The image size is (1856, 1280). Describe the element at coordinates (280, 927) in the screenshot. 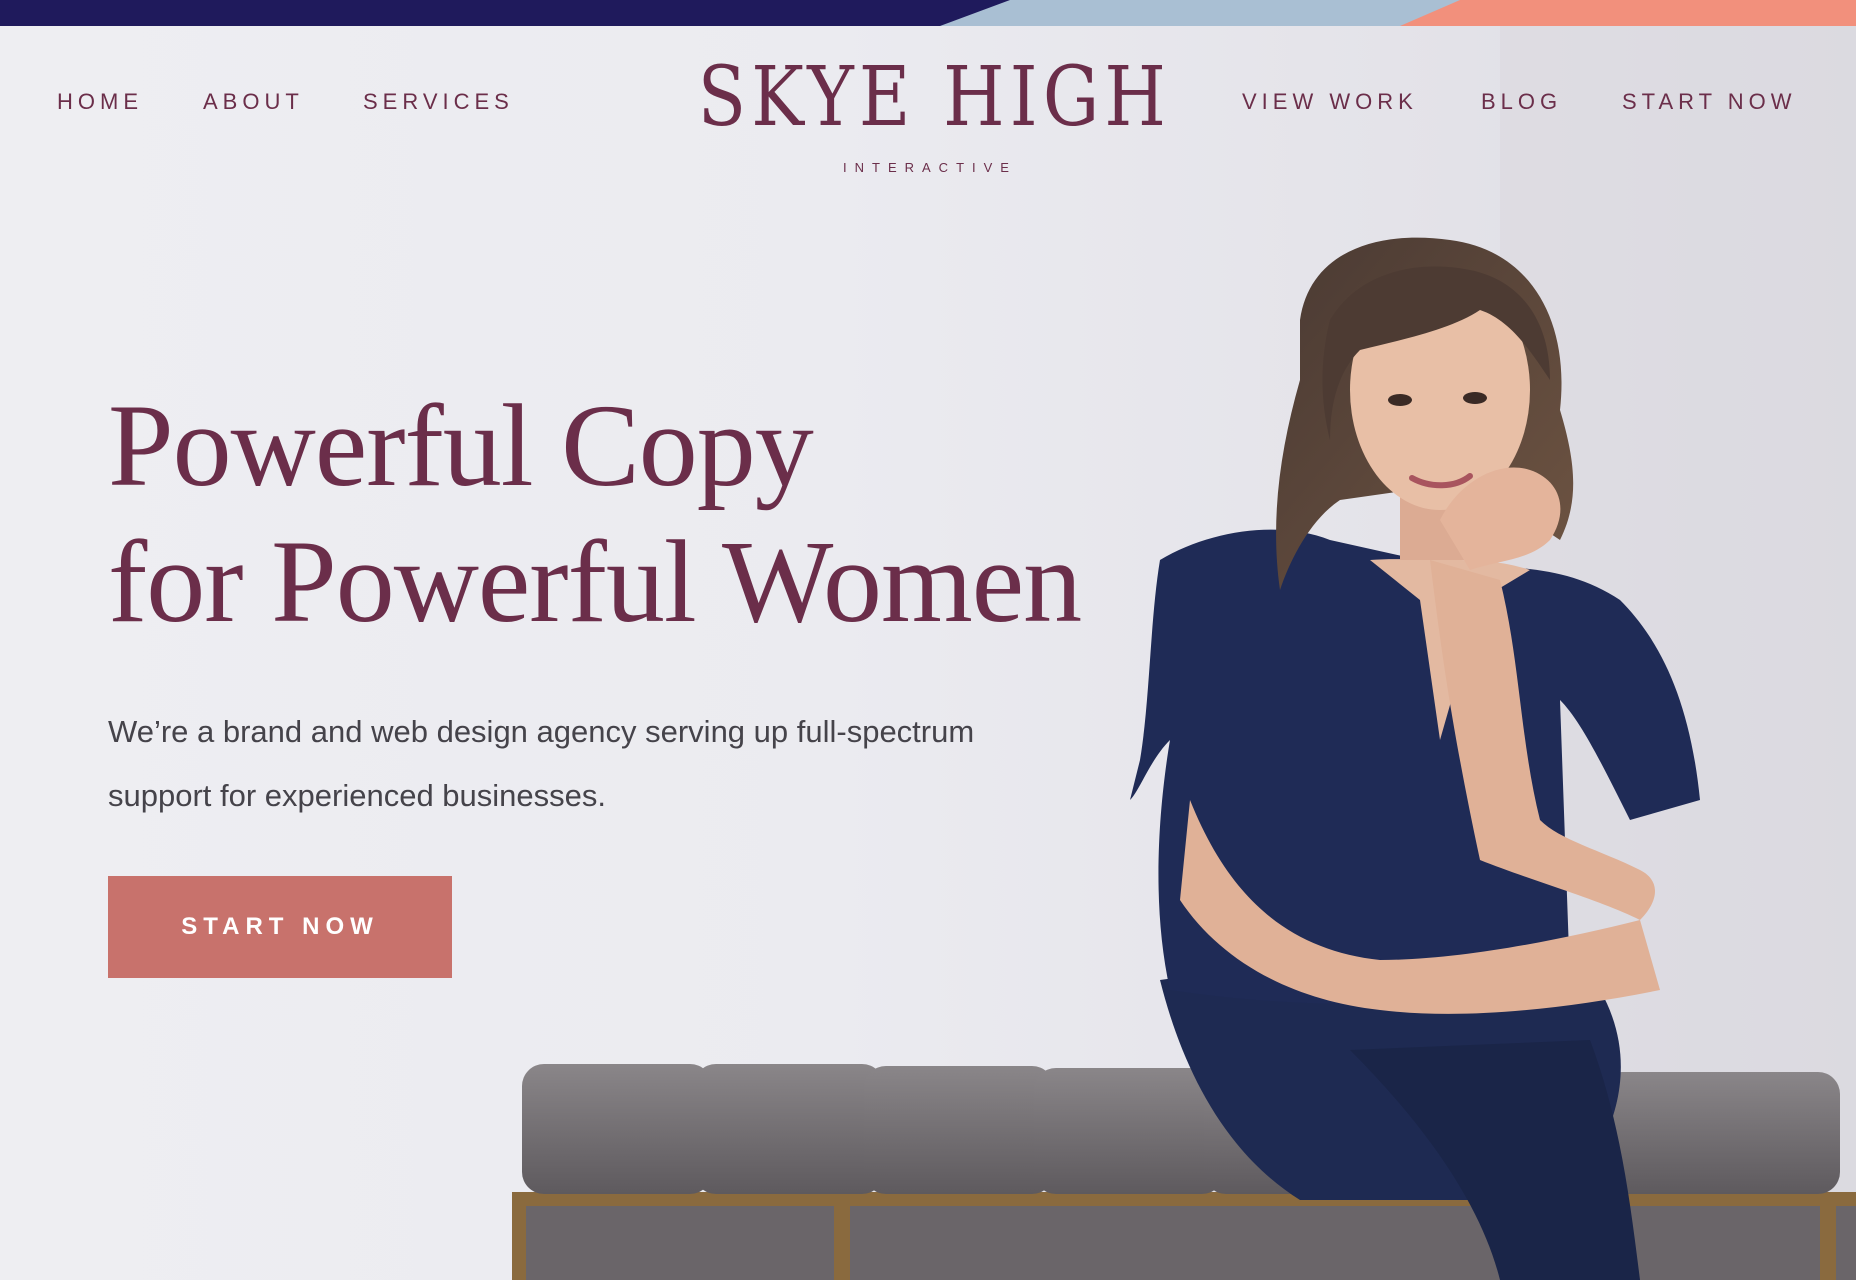

I see `start-now-button: START NOW` at that location.